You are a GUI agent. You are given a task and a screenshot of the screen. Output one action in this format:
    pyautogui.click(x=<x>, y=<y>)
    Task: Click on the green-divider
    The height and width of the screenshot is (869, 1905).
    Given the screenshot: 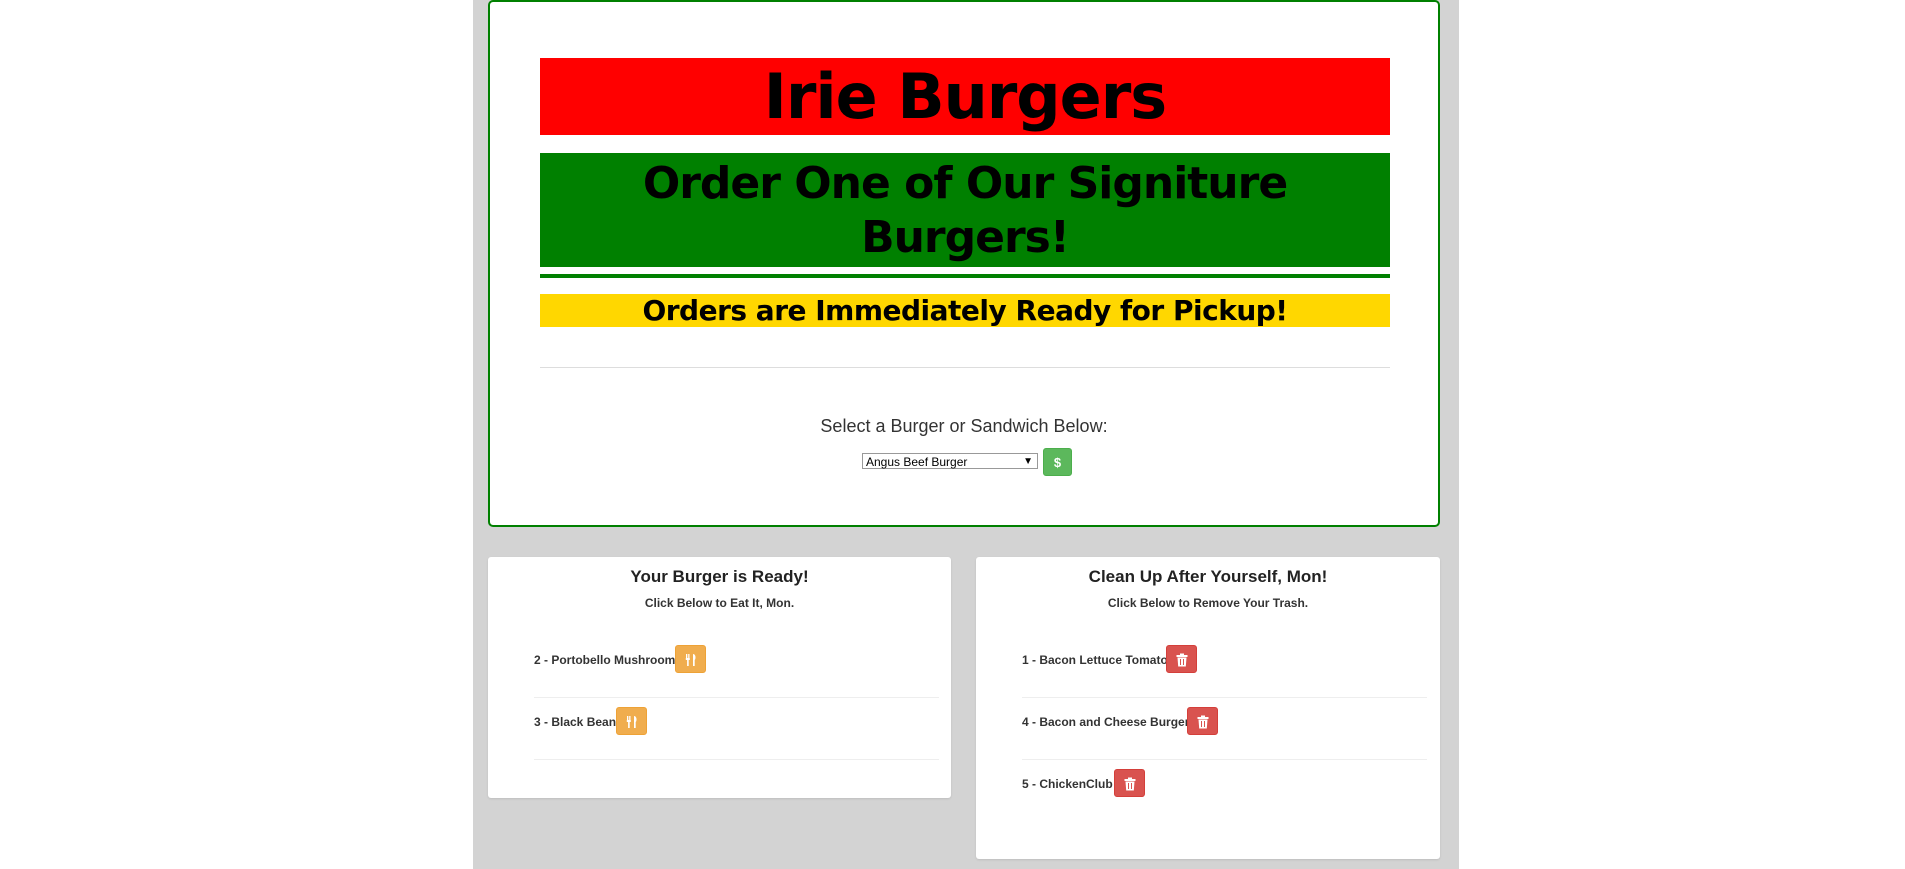 What is the action you would take?
    pyautogui.click(x=965, y=276)
    